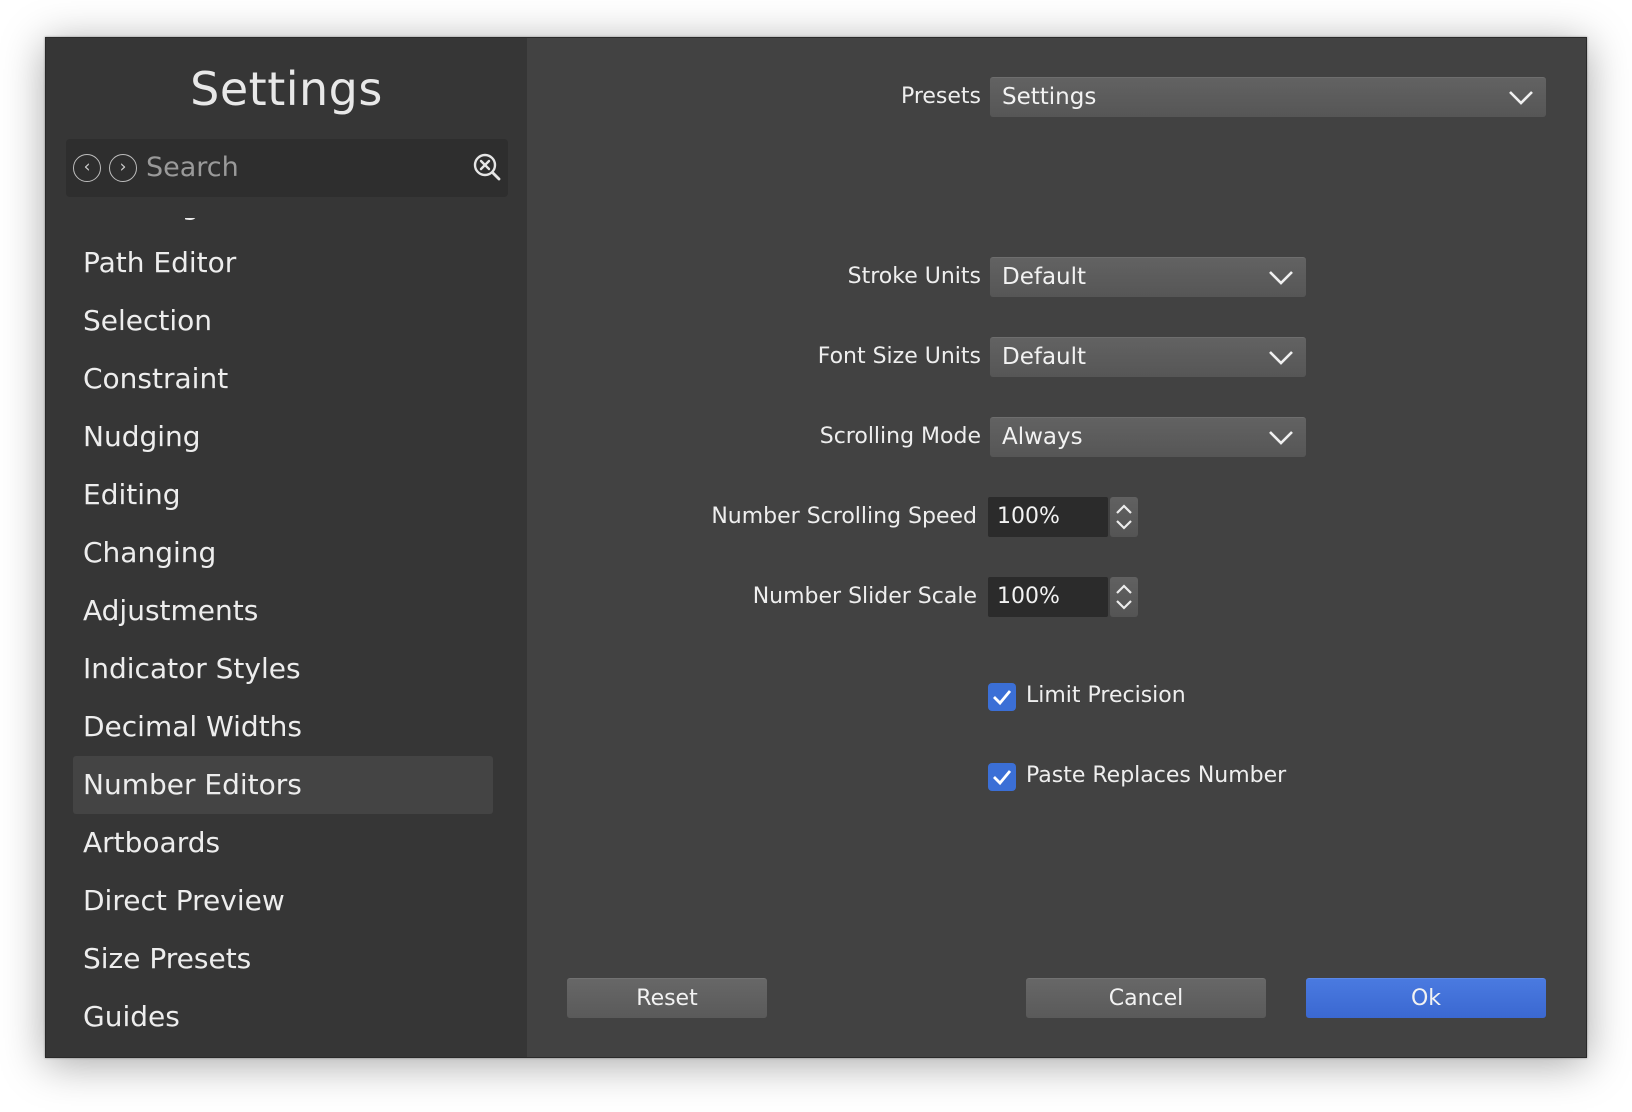 The width and height of the screenshot is (1632, 1112). I want to click on stroke-units-value: Default, so click(1044, 277).